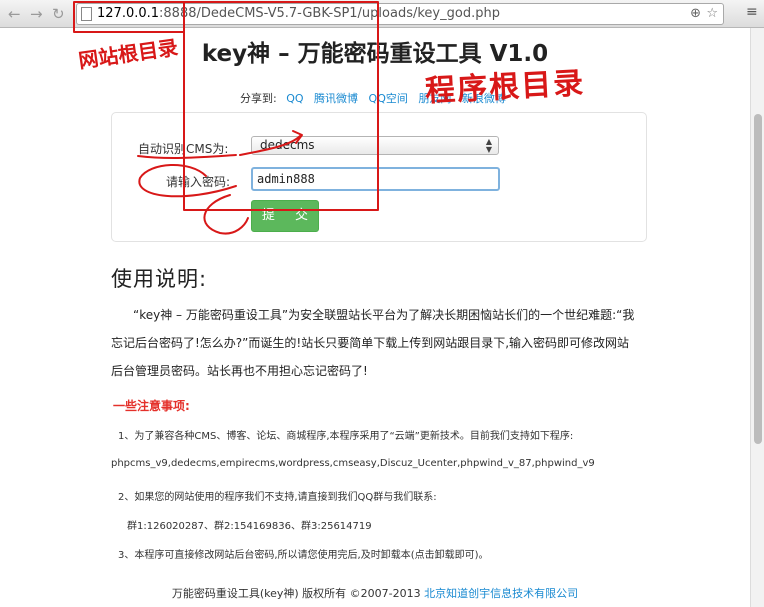  Describe the element at coordinates (249, 526) in the screenshot. I see `qq-groups: 群1:126020287、群2:154169836、群3:25614719` at that location.